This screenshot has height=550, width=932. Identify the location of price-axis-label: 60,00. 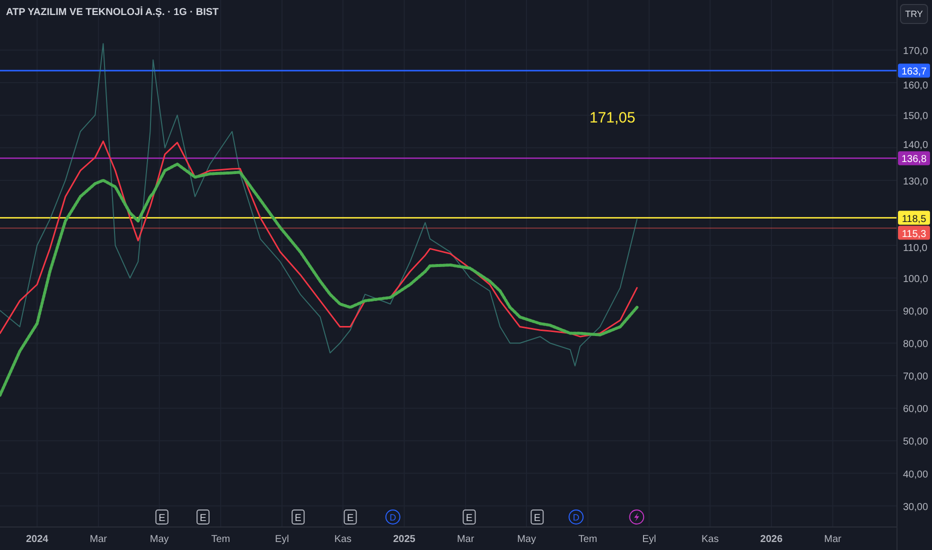
(915, 410).